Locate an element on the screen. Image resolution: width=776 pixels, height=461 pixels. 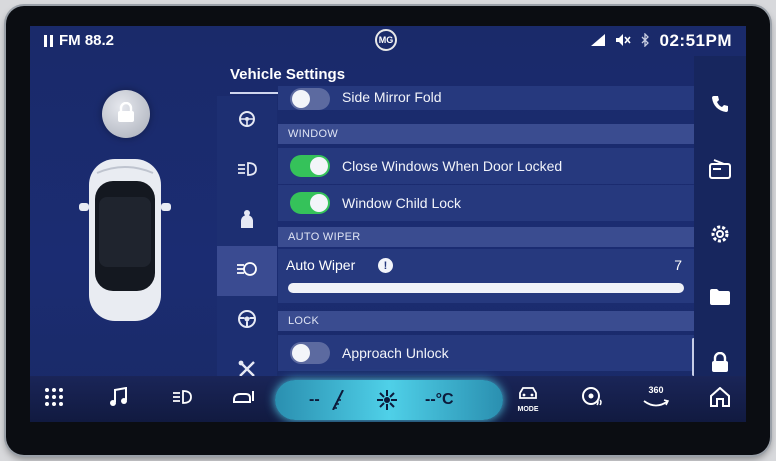
apps-button is located at coordinates (54, 399).